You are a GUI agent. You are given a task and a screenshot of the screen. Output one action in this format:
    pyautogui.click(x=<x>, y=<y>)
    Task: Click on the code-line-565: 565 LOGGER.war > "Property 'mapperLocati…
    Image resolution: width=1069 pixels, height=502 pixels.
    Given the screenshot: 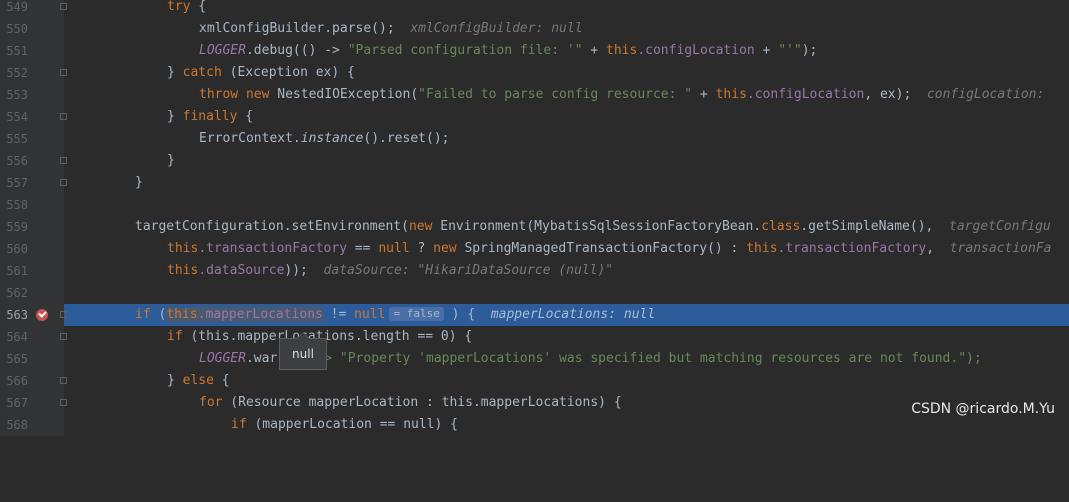 What is the action you would take?
    pyautogui.click(x=534, y=359)
    